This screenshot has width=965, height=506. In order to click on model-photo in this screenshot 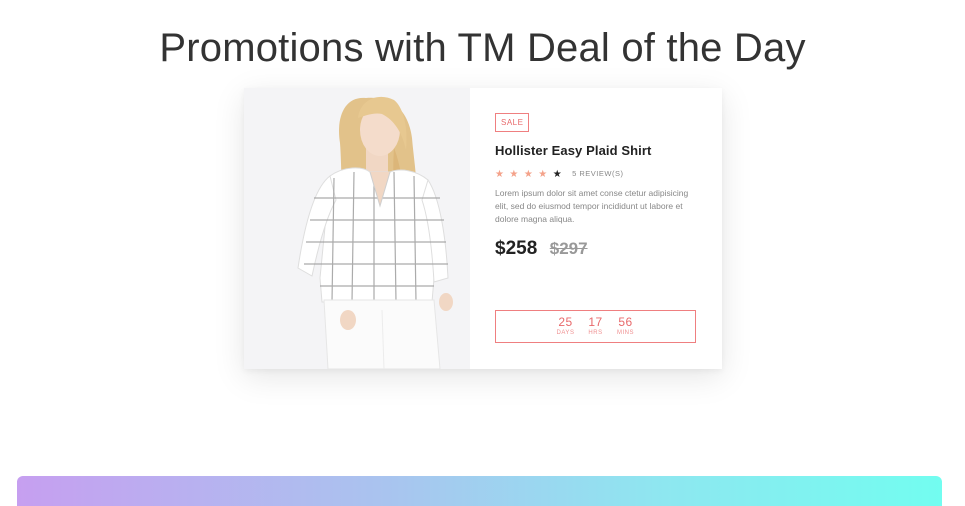, I will do `click(357, 228)`.